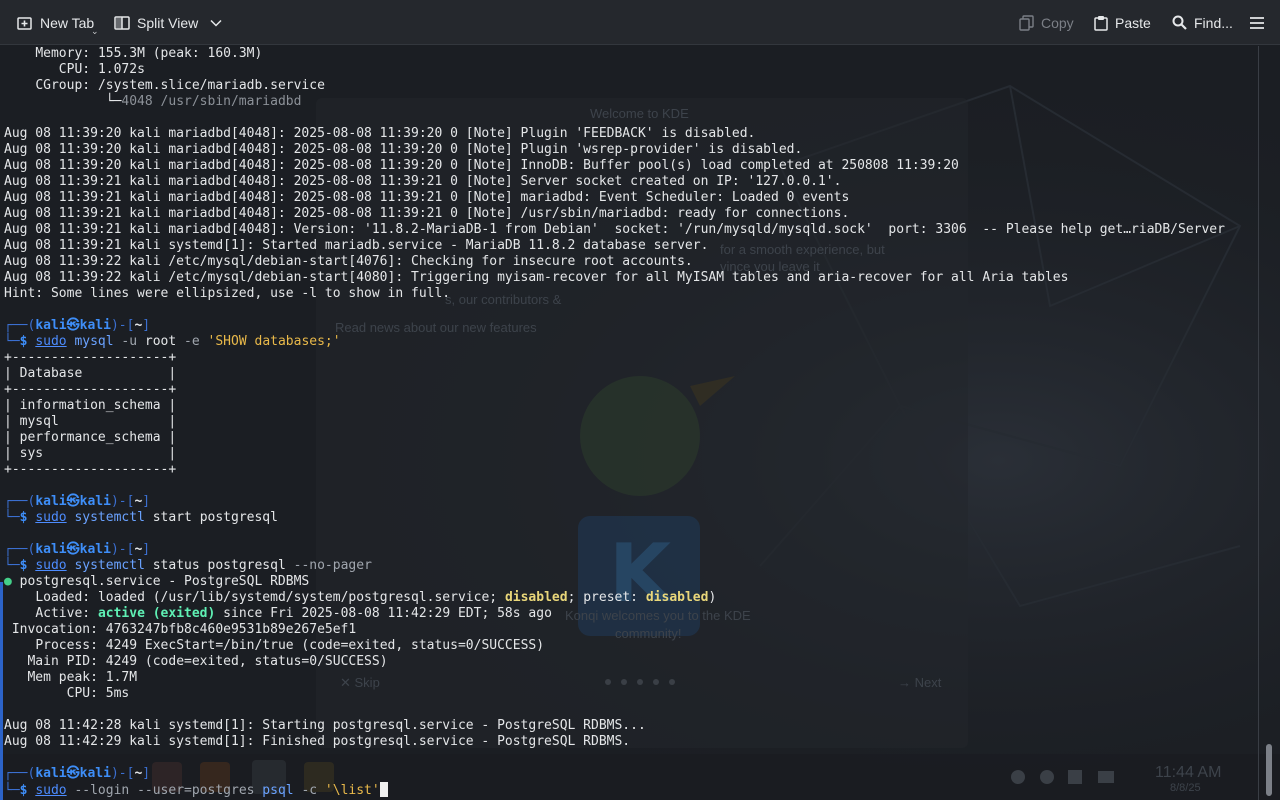 Image resolution: width=1280 pixels, height=800 pixels. I want to click on scrollbar-track, so click(1258, 423).